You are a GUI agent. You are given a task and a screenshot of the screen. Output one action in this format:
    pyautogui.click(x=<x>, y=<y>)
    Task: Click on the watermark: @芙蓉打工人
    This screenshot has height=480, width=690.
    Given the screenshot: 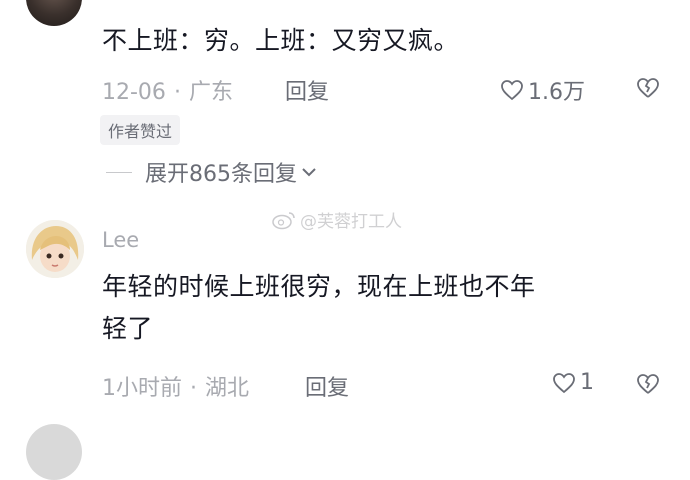 What is the action you would take?
    pyautogui.click(x=337, y=219)
    